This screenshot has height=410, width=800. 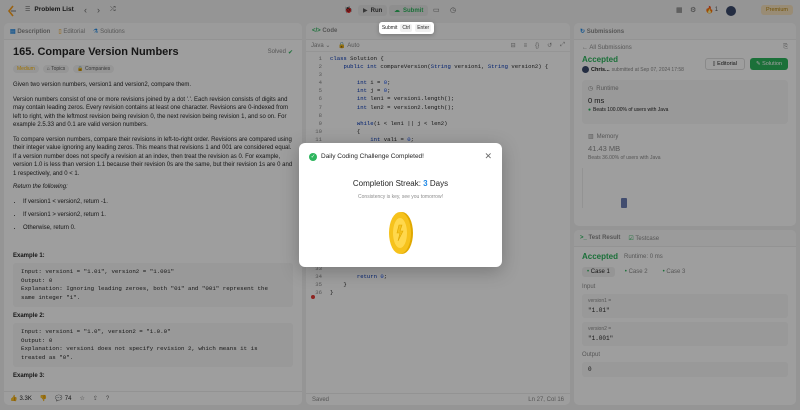 I want to click on success-check-icon: ✓, so click(x=313, y=156).